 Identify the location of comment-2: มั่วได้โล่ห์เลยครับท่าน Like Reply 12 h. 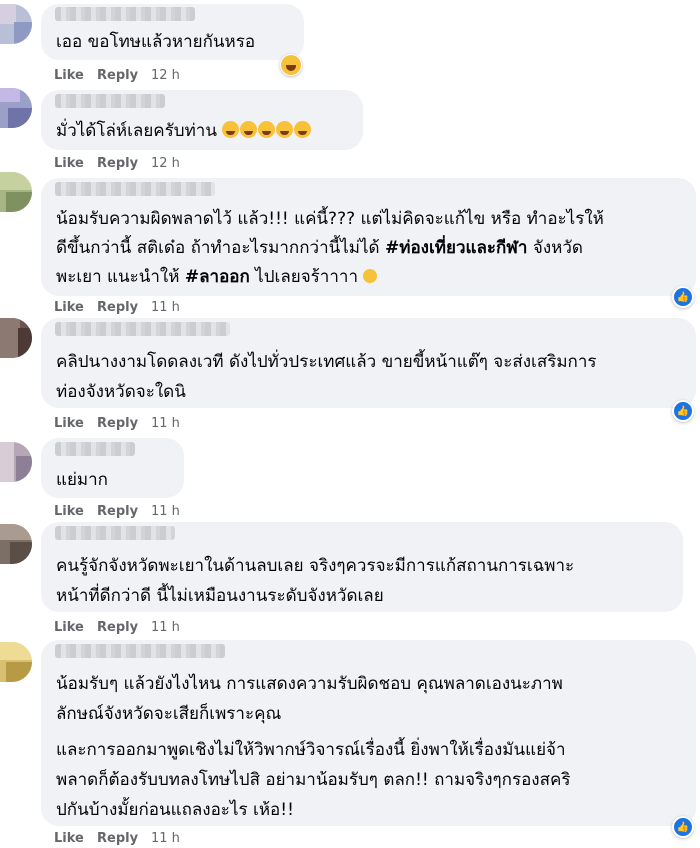
(350, 131).